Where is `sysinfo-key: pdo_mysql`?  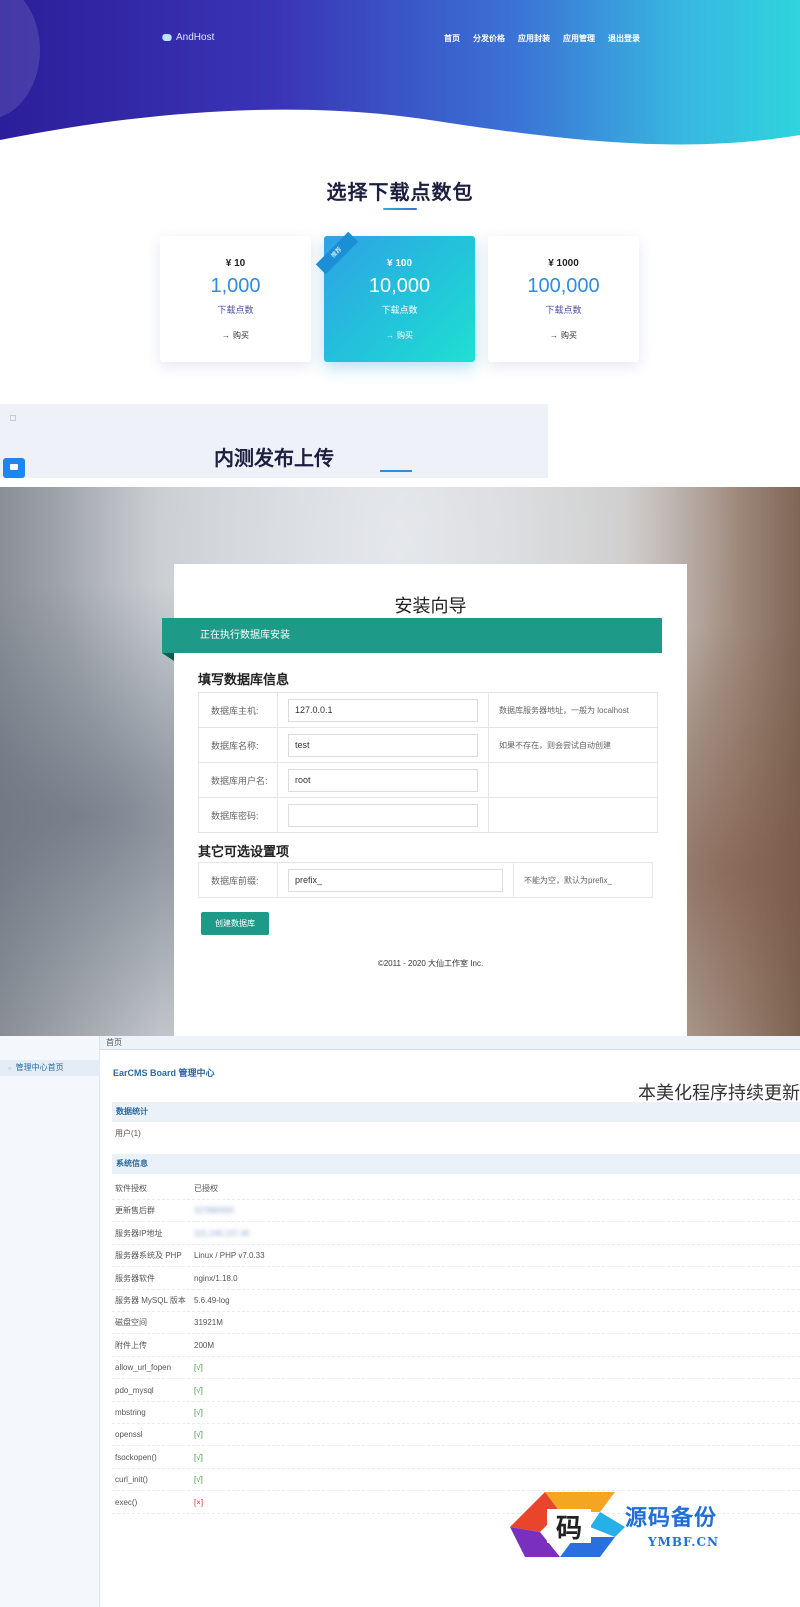 sysinfo-key: pdo_mysql is located at coordinates (134, 1390).